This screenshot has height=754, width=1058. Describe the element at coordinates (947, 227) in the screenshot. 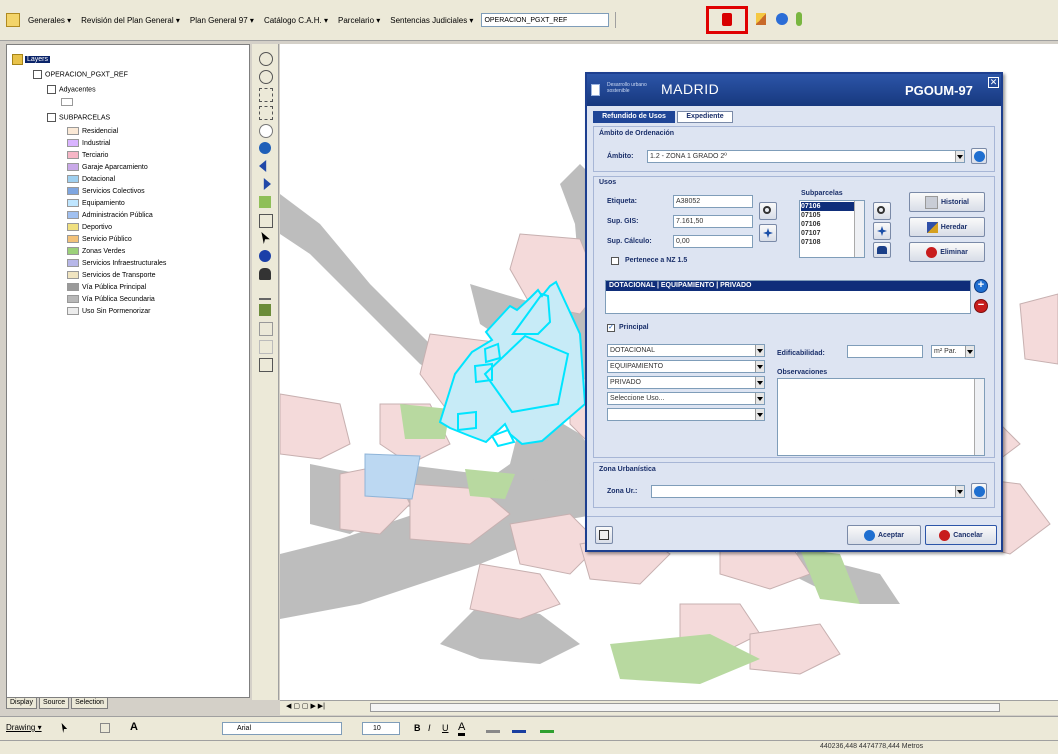

I see `heredar-button: Heredar` at that location.